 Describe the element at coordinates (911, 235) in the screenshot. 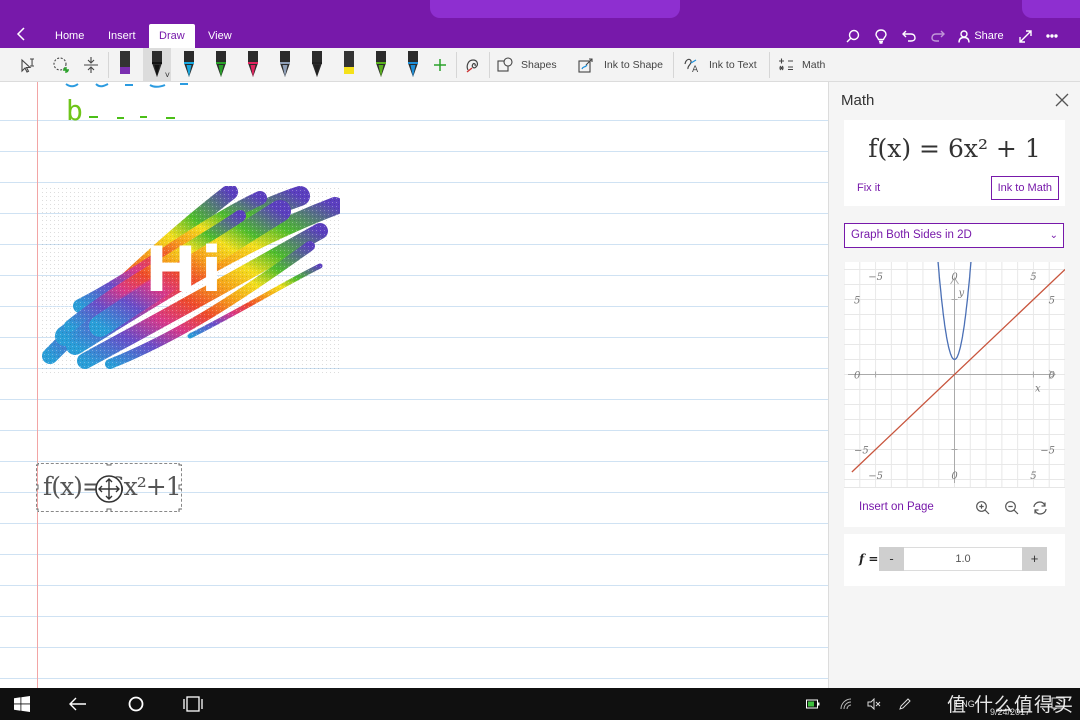

I see `graph-mode-value: Graph Both Sides in 2D` at that location.